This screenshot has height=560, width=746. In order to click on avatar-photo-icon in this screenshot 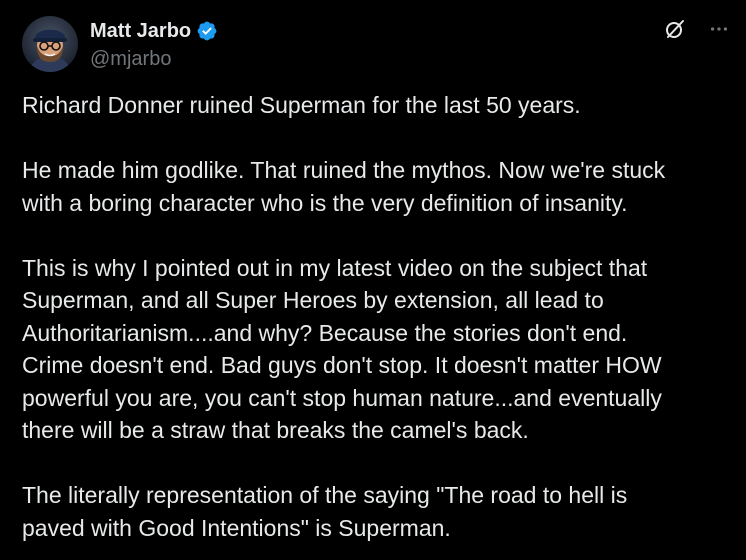, I will do `click(50, 44)`.